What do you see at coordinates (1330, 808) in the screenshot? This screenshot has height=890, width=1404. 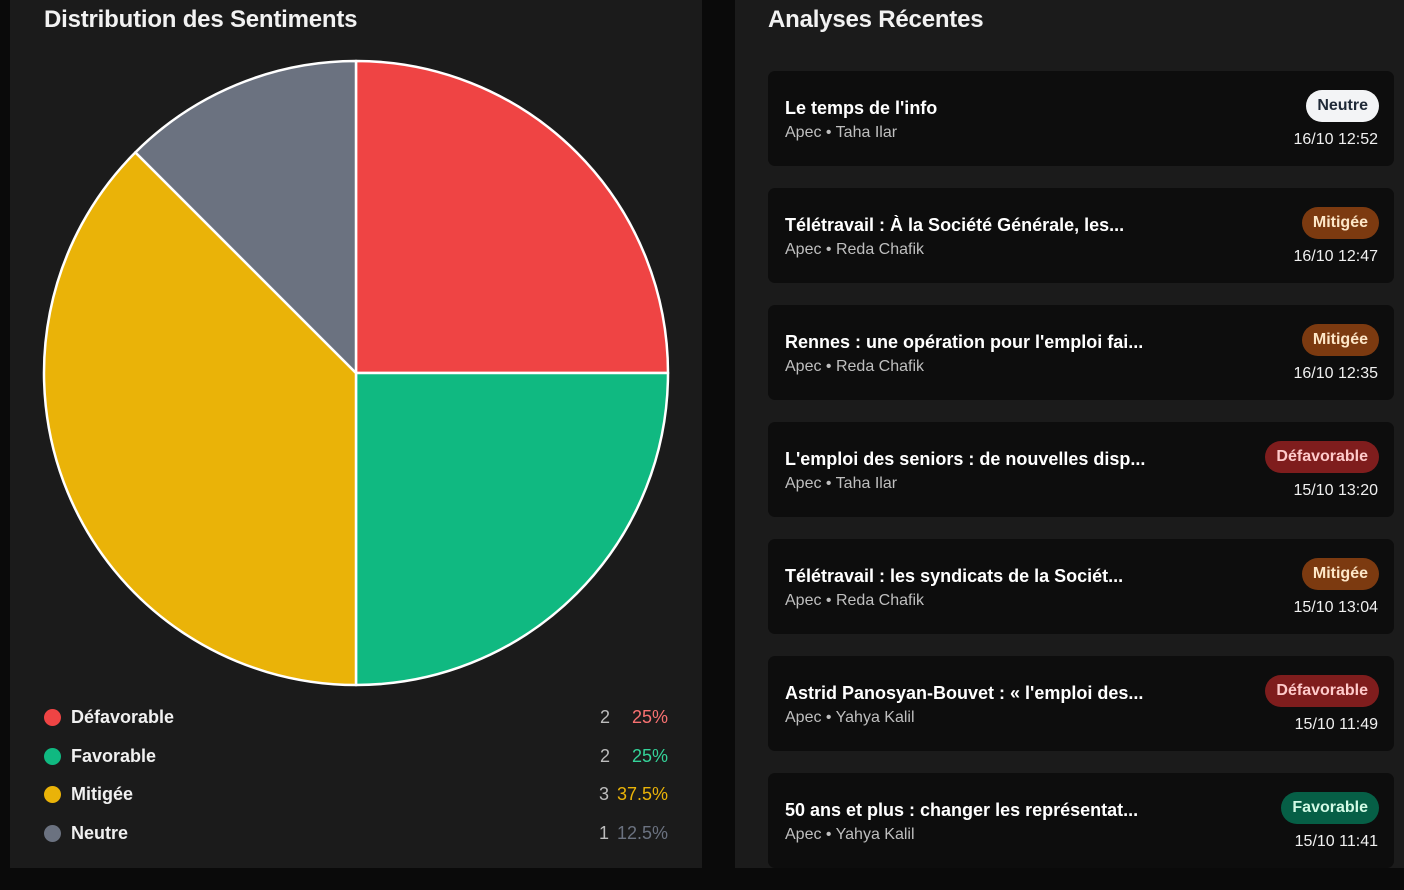 I see `sentiment-badge: Favorable` at bounding box center [1330, 808].